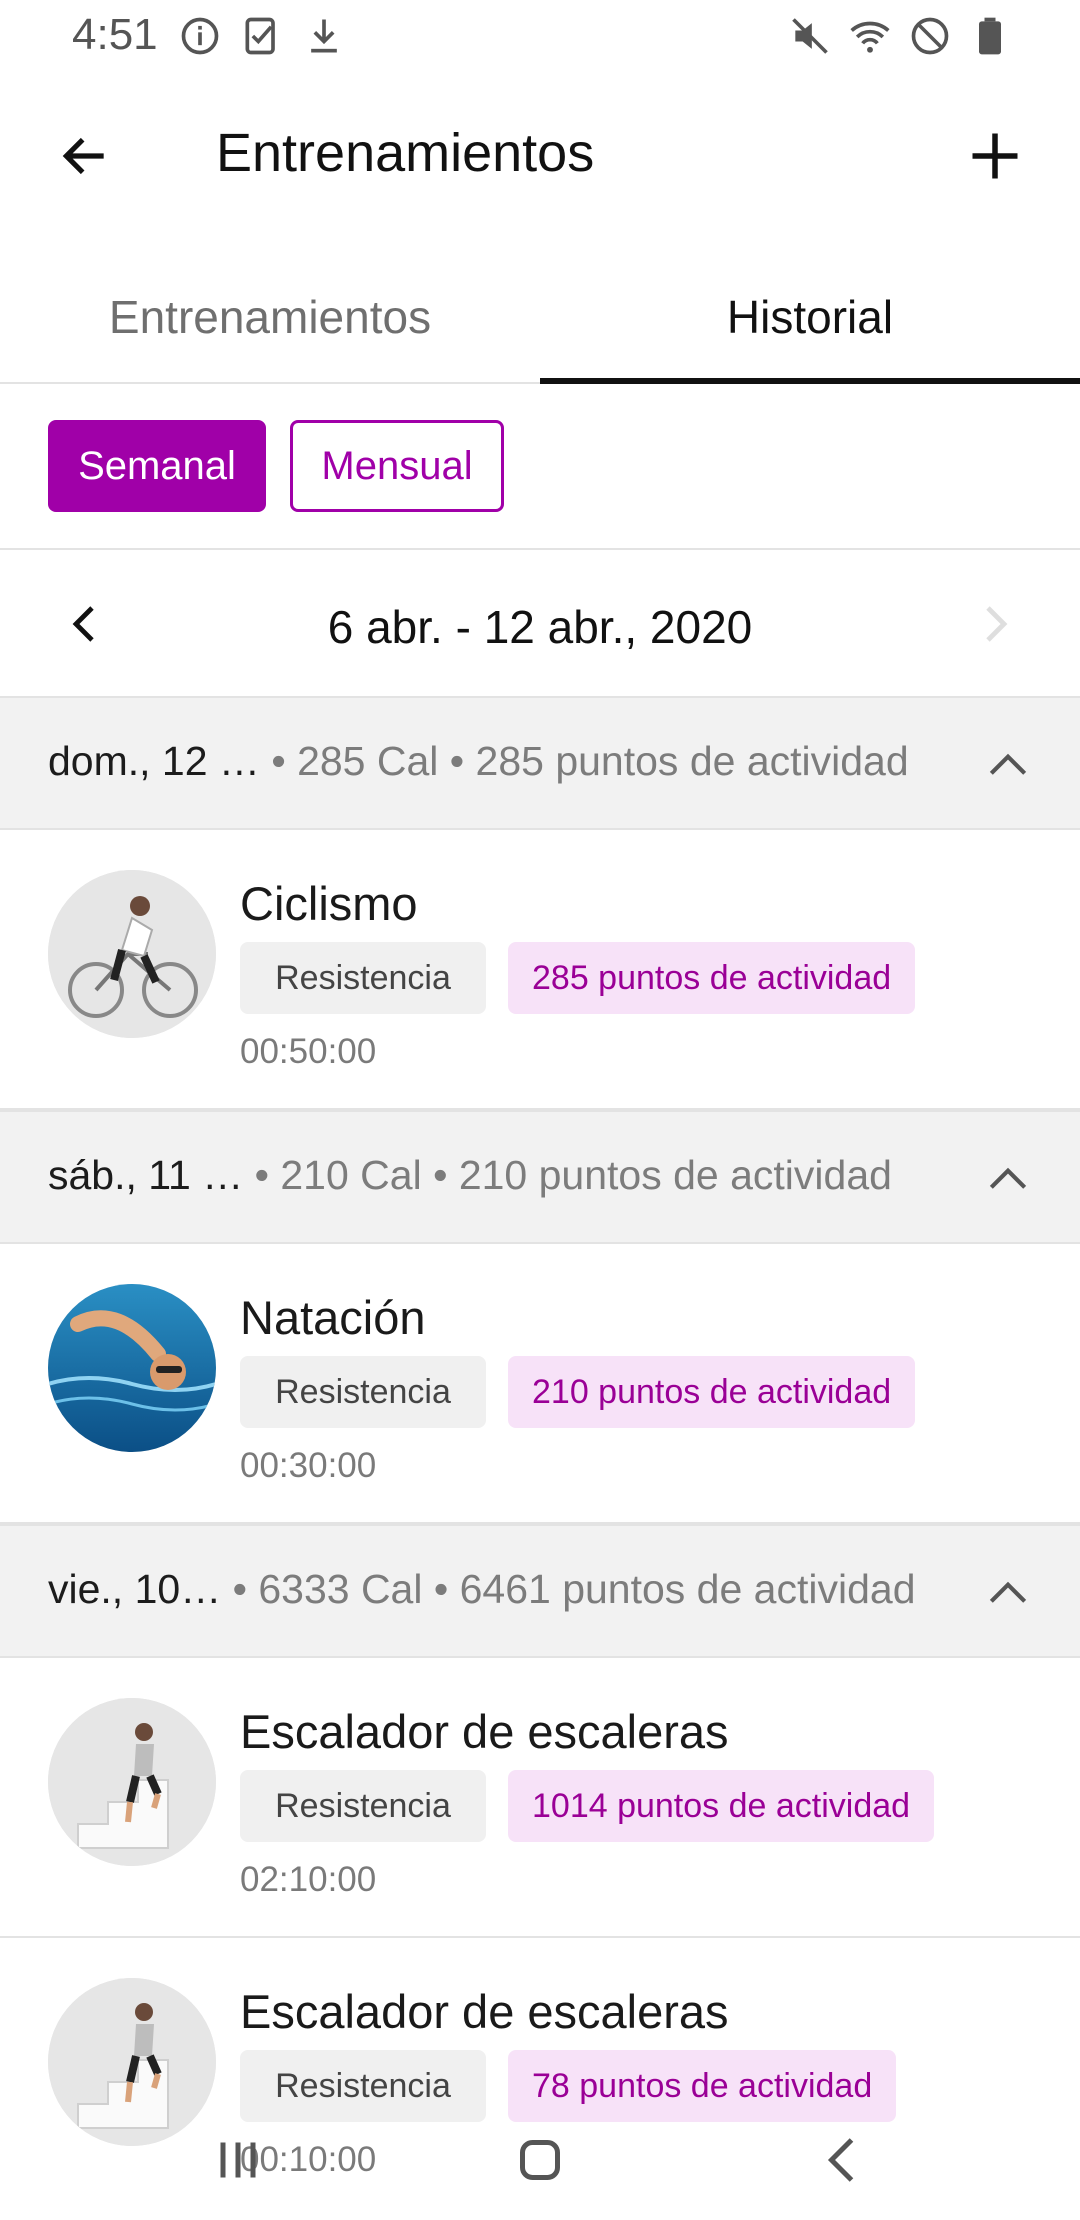  I want to click on back-icon, so click(840, 2160).